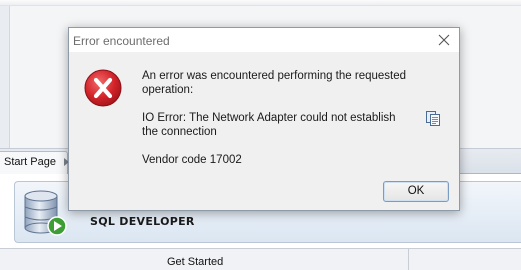 This screenshot has width=521, height=270. Describe the element at coordinates (433, 118) in the screenshot. I see `copy-icon` at that location.